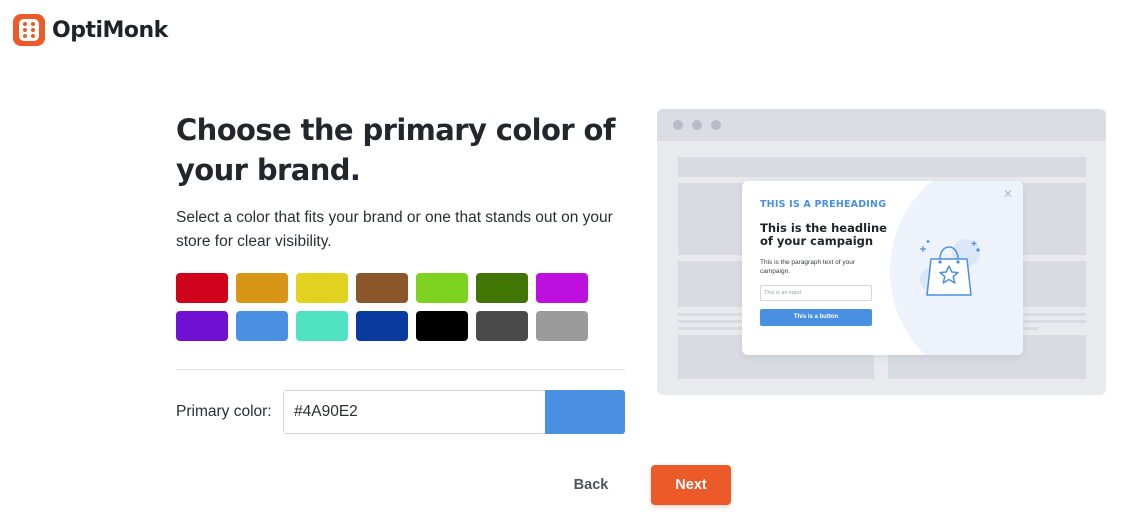  Describe the element at coordinates (585, 412) in the screenshot. I see `primary-color-preview` at that location.